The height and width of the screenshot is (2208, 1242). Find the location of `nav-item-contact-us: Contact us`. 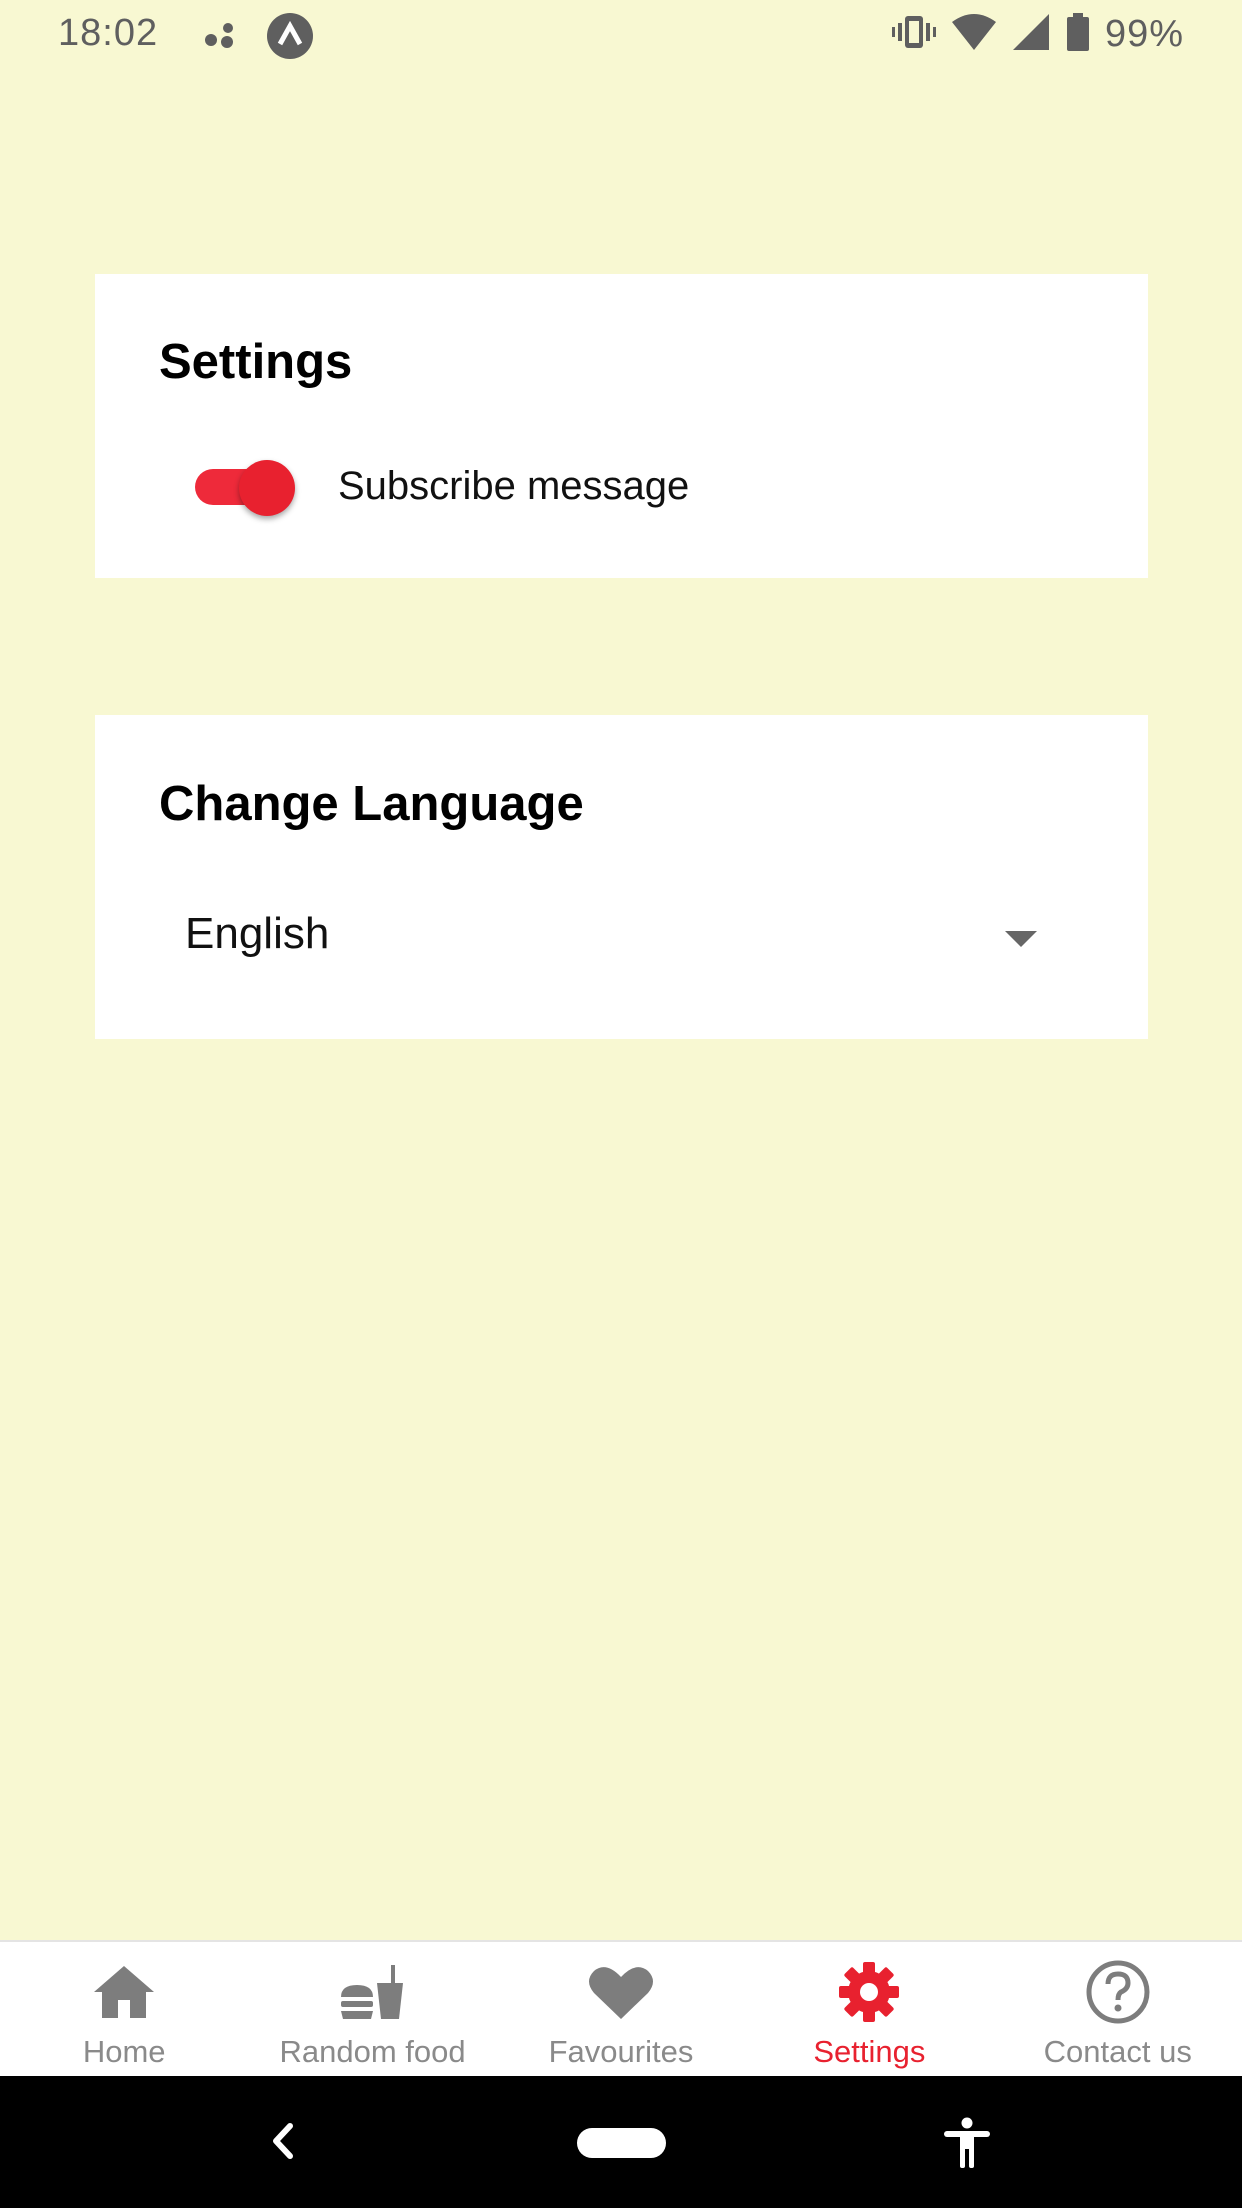

nav-item-contact-us: Contact us is located at coordinates (1118, 2010).